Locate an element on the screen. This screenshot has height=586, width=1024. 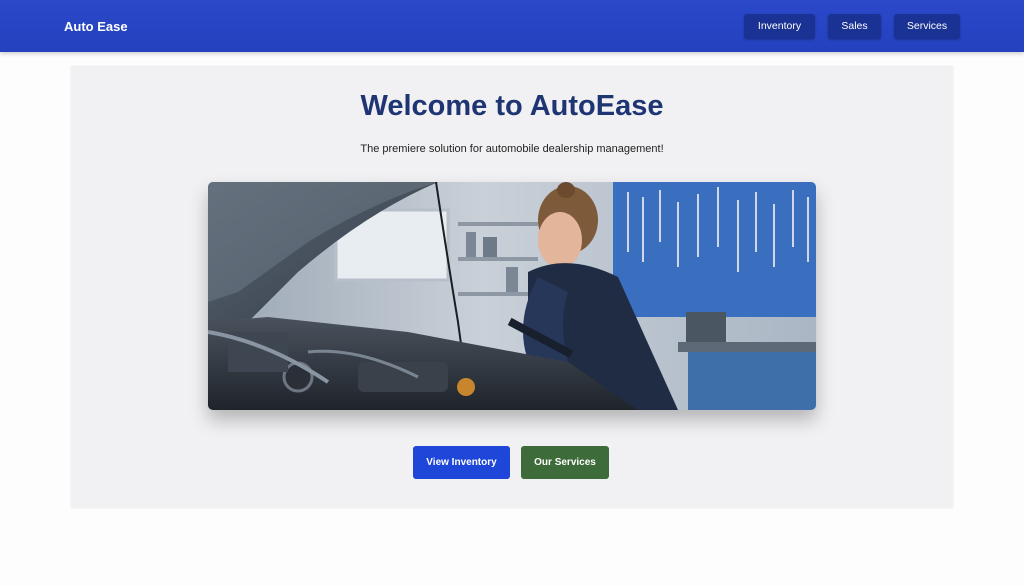
view-inventory-button: View Inventory is located at coordinates (461, 462).